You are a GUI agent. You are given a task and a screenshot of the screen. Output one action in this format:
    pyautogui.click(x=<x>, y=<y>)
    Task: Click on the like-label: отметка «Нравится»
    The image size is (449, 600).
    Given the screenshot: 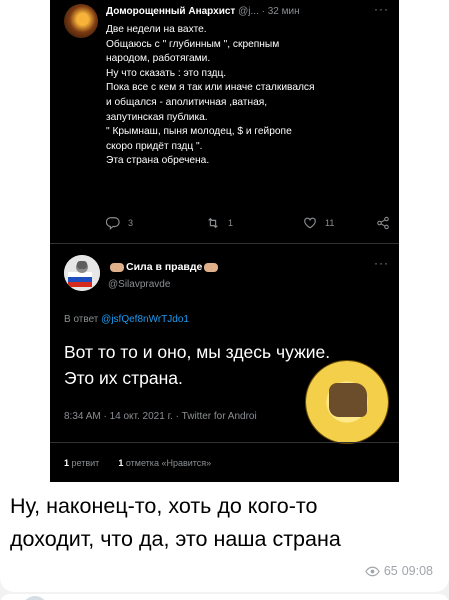 What is the action you would take?
    pyautogui.click(x=168, y=463)
    